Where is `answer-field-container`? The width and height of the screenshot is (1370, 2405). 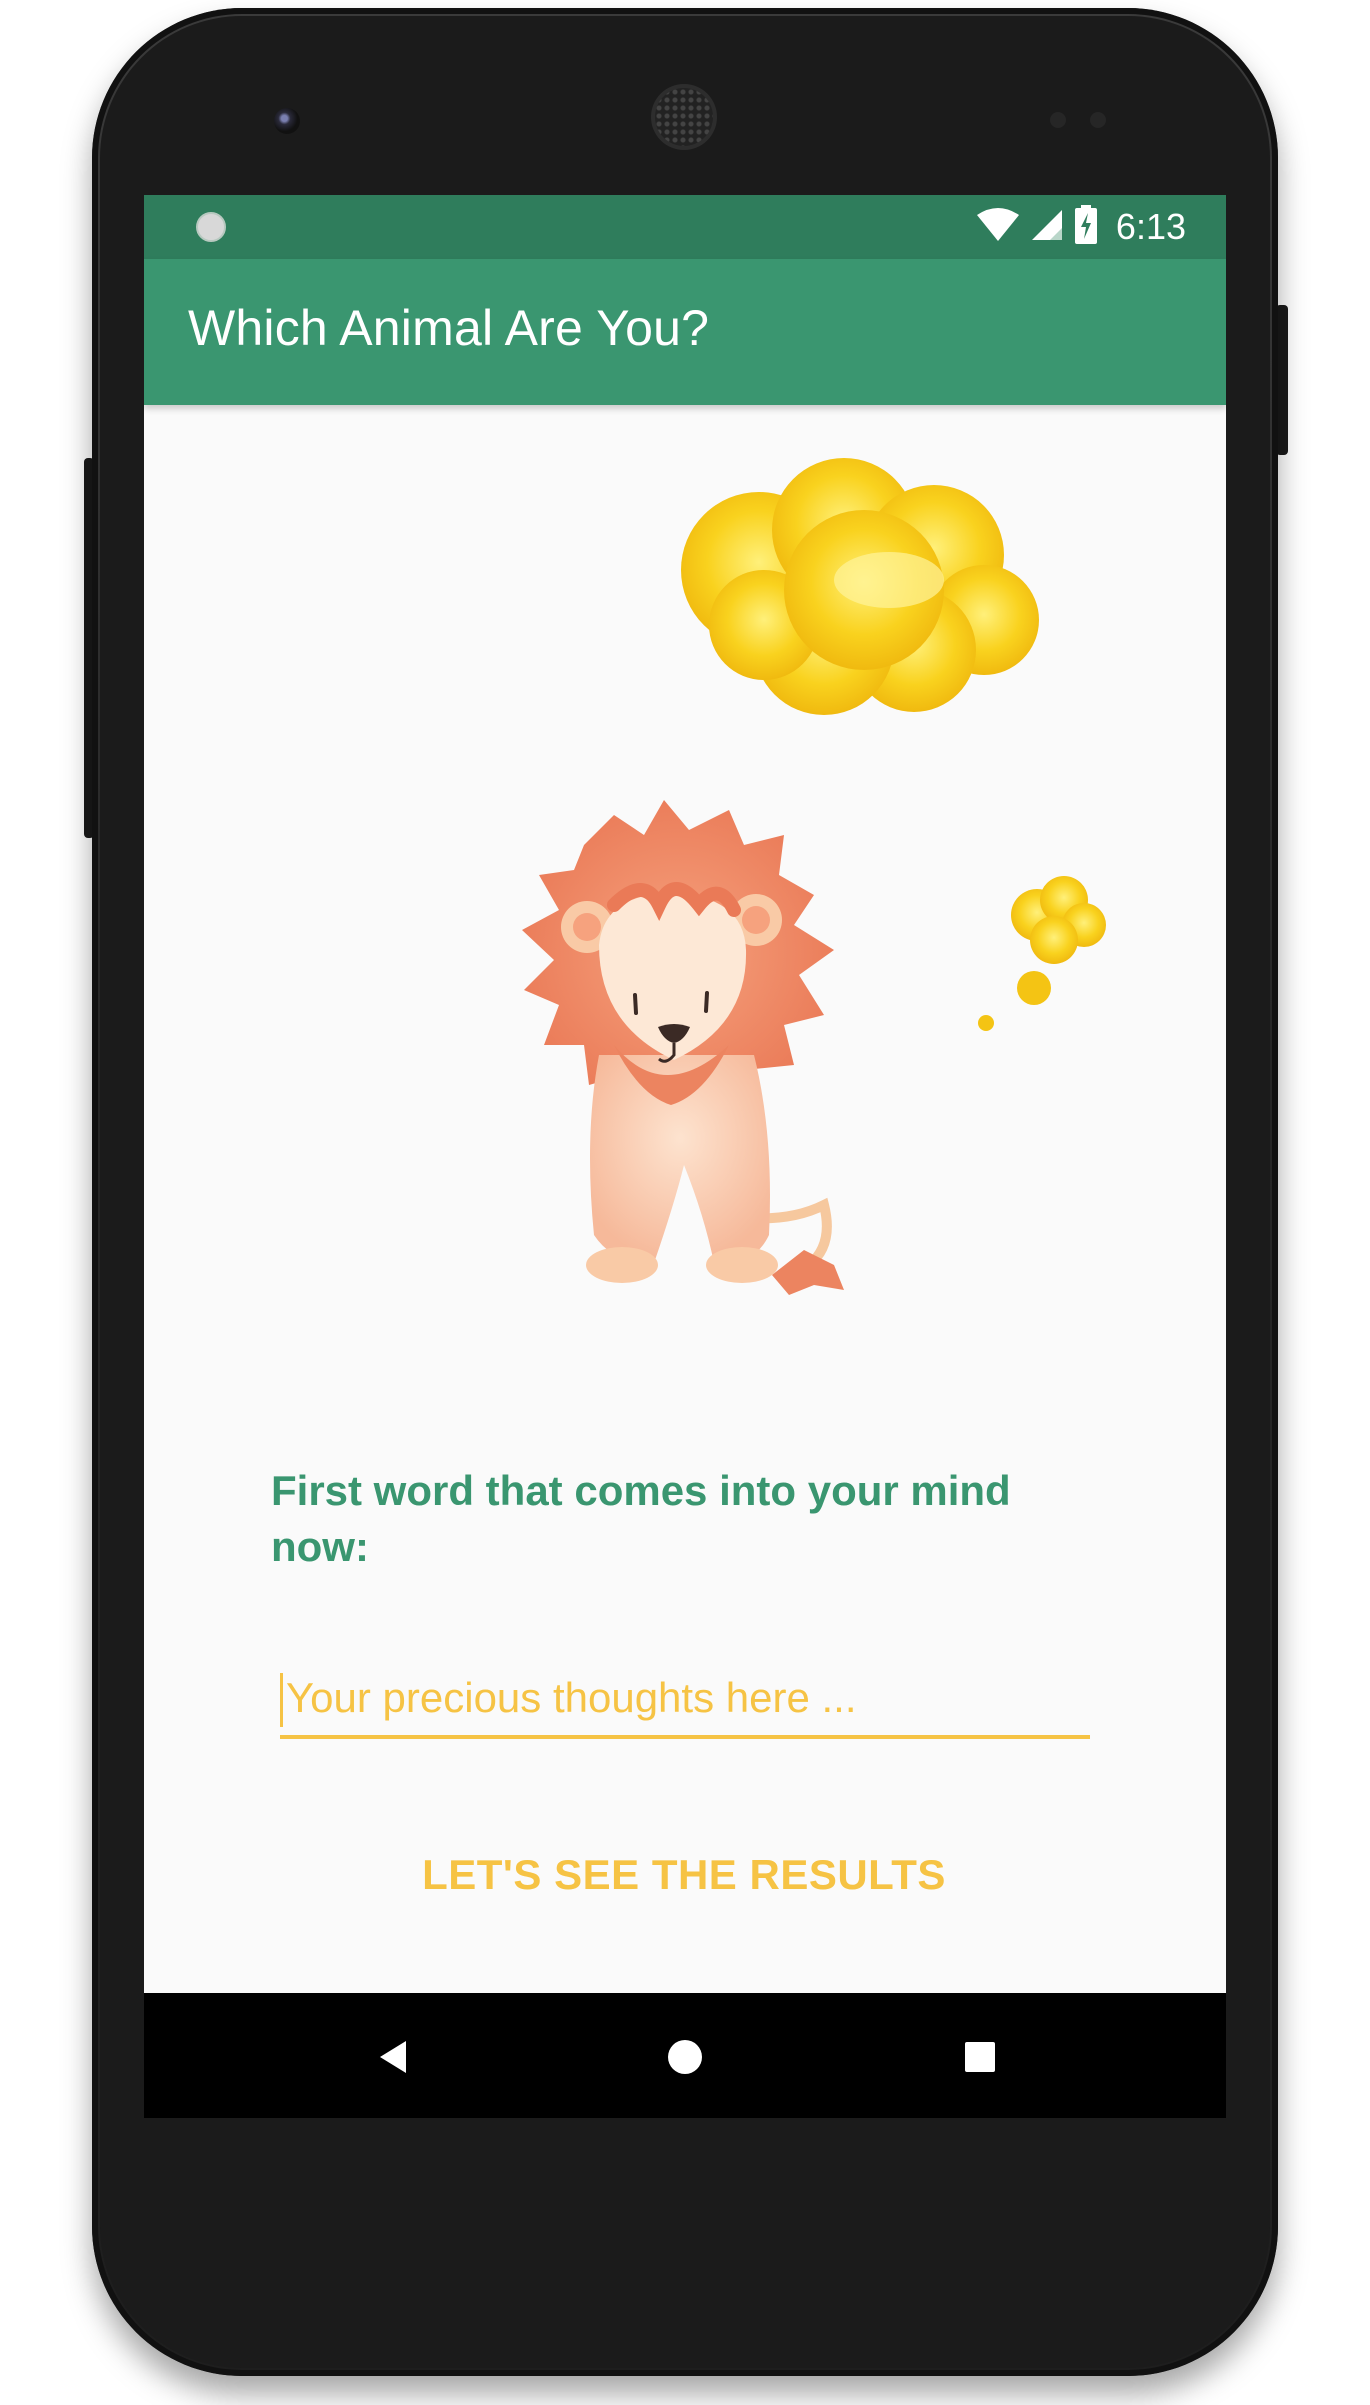 answer-field-container is located at coordinates (685, 1702).